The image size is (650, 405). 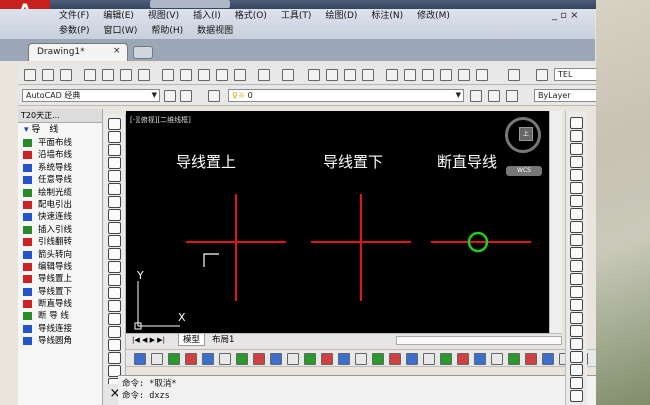 I want to click on tool-palettes-icon, so click(x=428, y=75).